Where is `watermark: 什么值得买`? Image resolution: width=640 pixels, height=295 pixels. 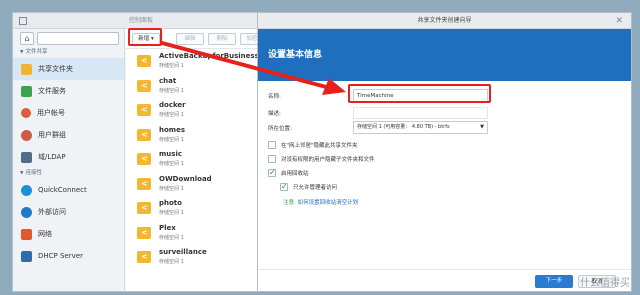
watermark: 什么值得买 is located at coordinates (605, 283).